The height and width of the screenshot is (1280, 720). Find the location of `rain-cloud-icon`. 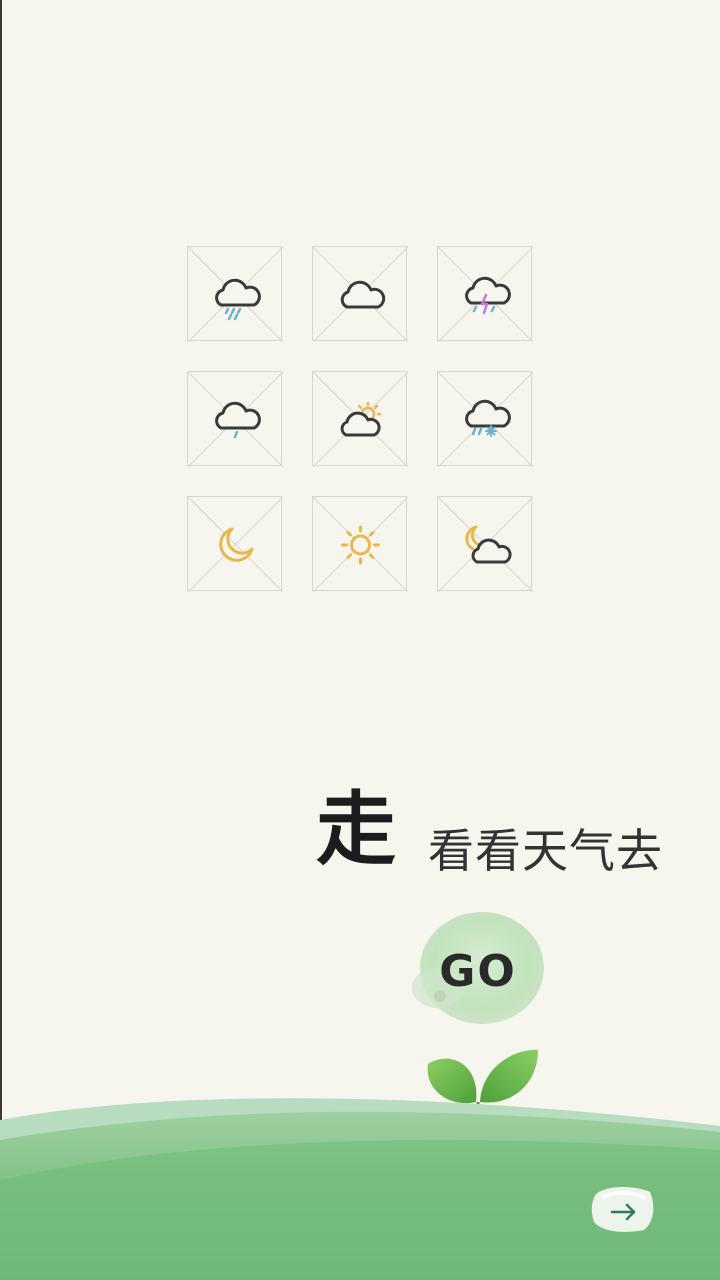

rain-cloud-icon is located at coordinates (235, 294).